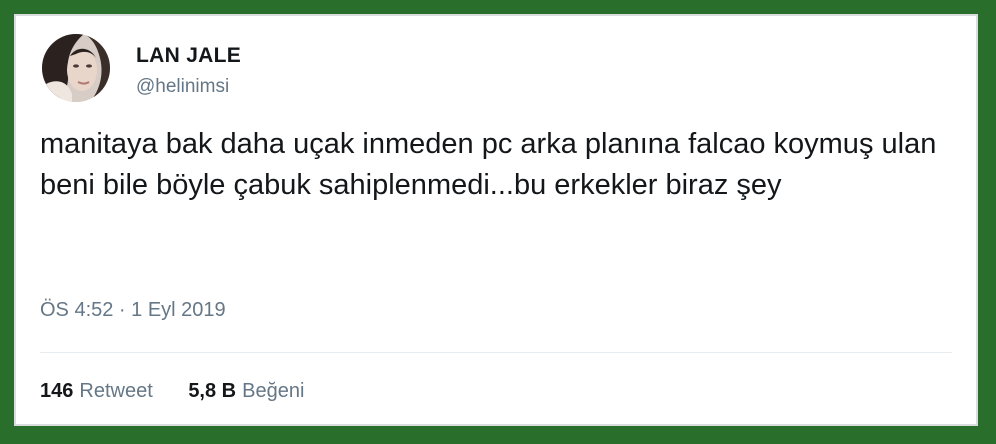 The image size is (996, 444). What do you see at coordinates (133, 310) in the screenshot?
I see `tweet-timestamp: ÖS 4:52 · 1 Eyl 2019` at bounding box center [133, 310].